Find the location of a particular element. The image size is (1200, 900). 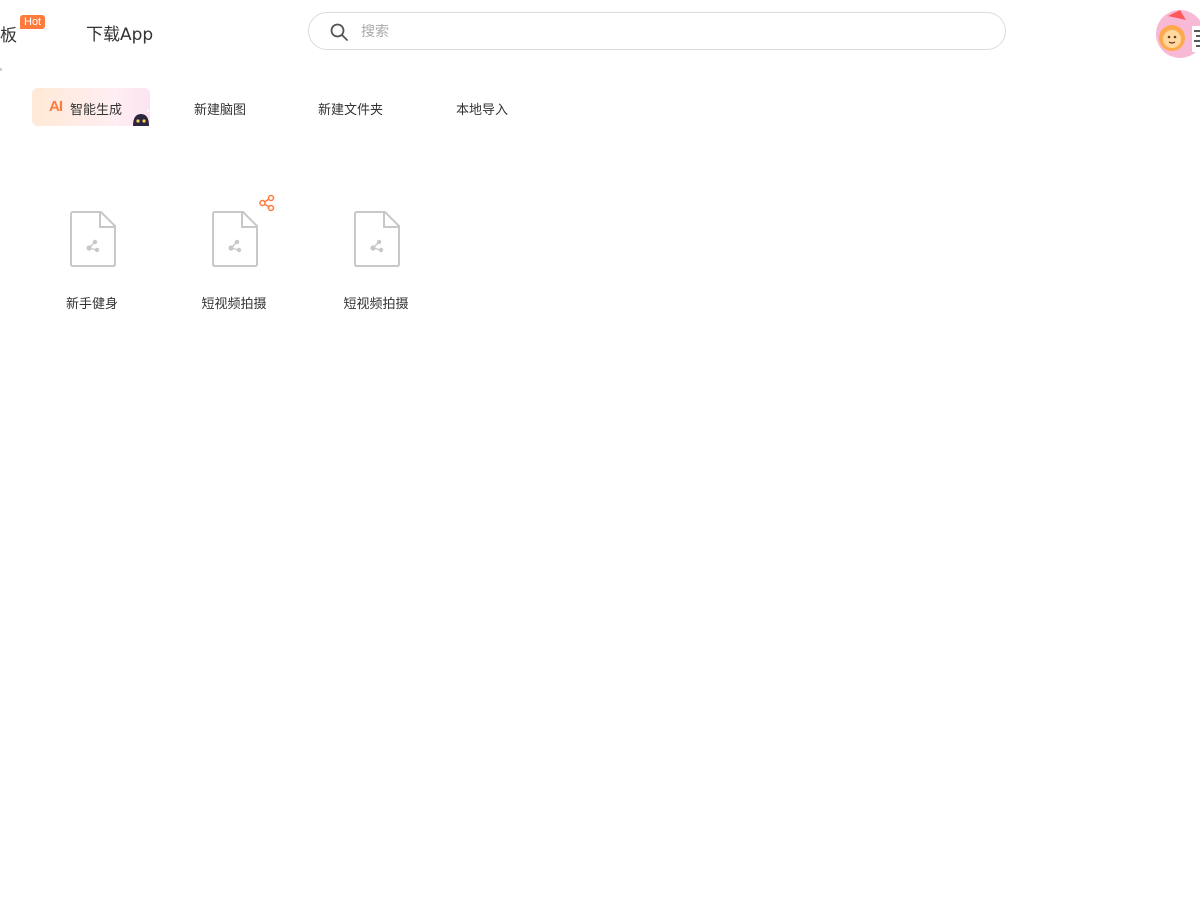

new-mindmap-button: 新建脑图 is located at coordinates (220, 108).